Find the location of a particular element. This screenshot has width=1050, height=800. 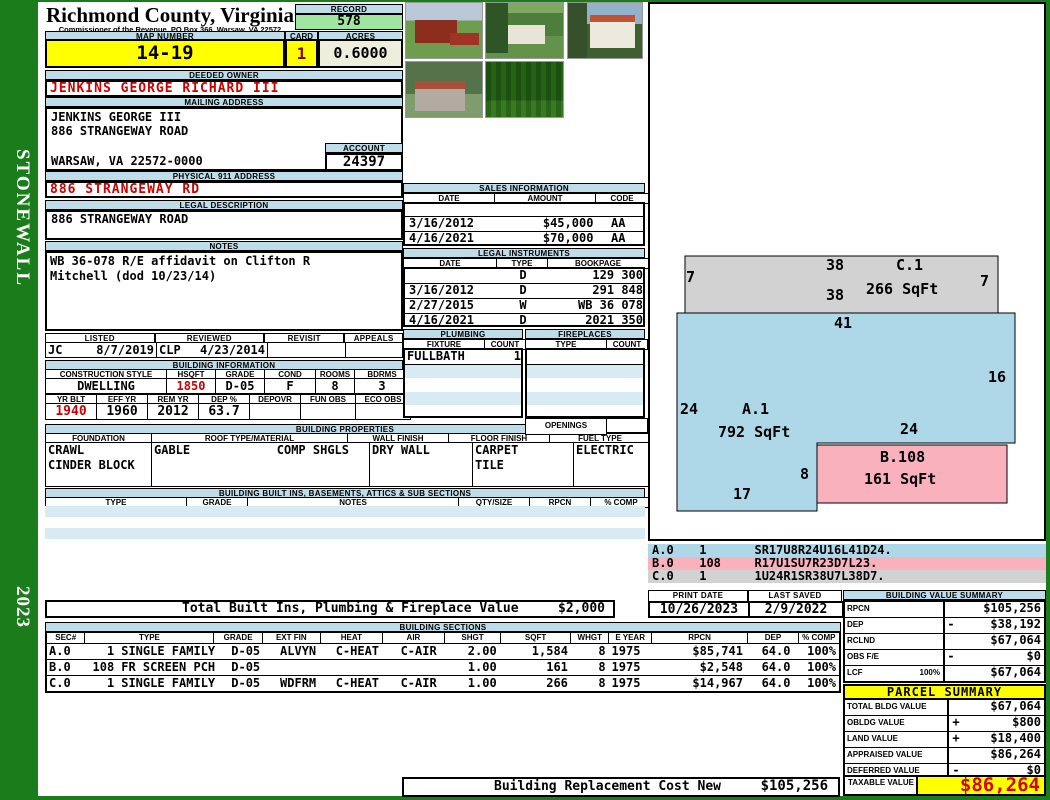

sales-code: AA is located at coordinates (618, 223).